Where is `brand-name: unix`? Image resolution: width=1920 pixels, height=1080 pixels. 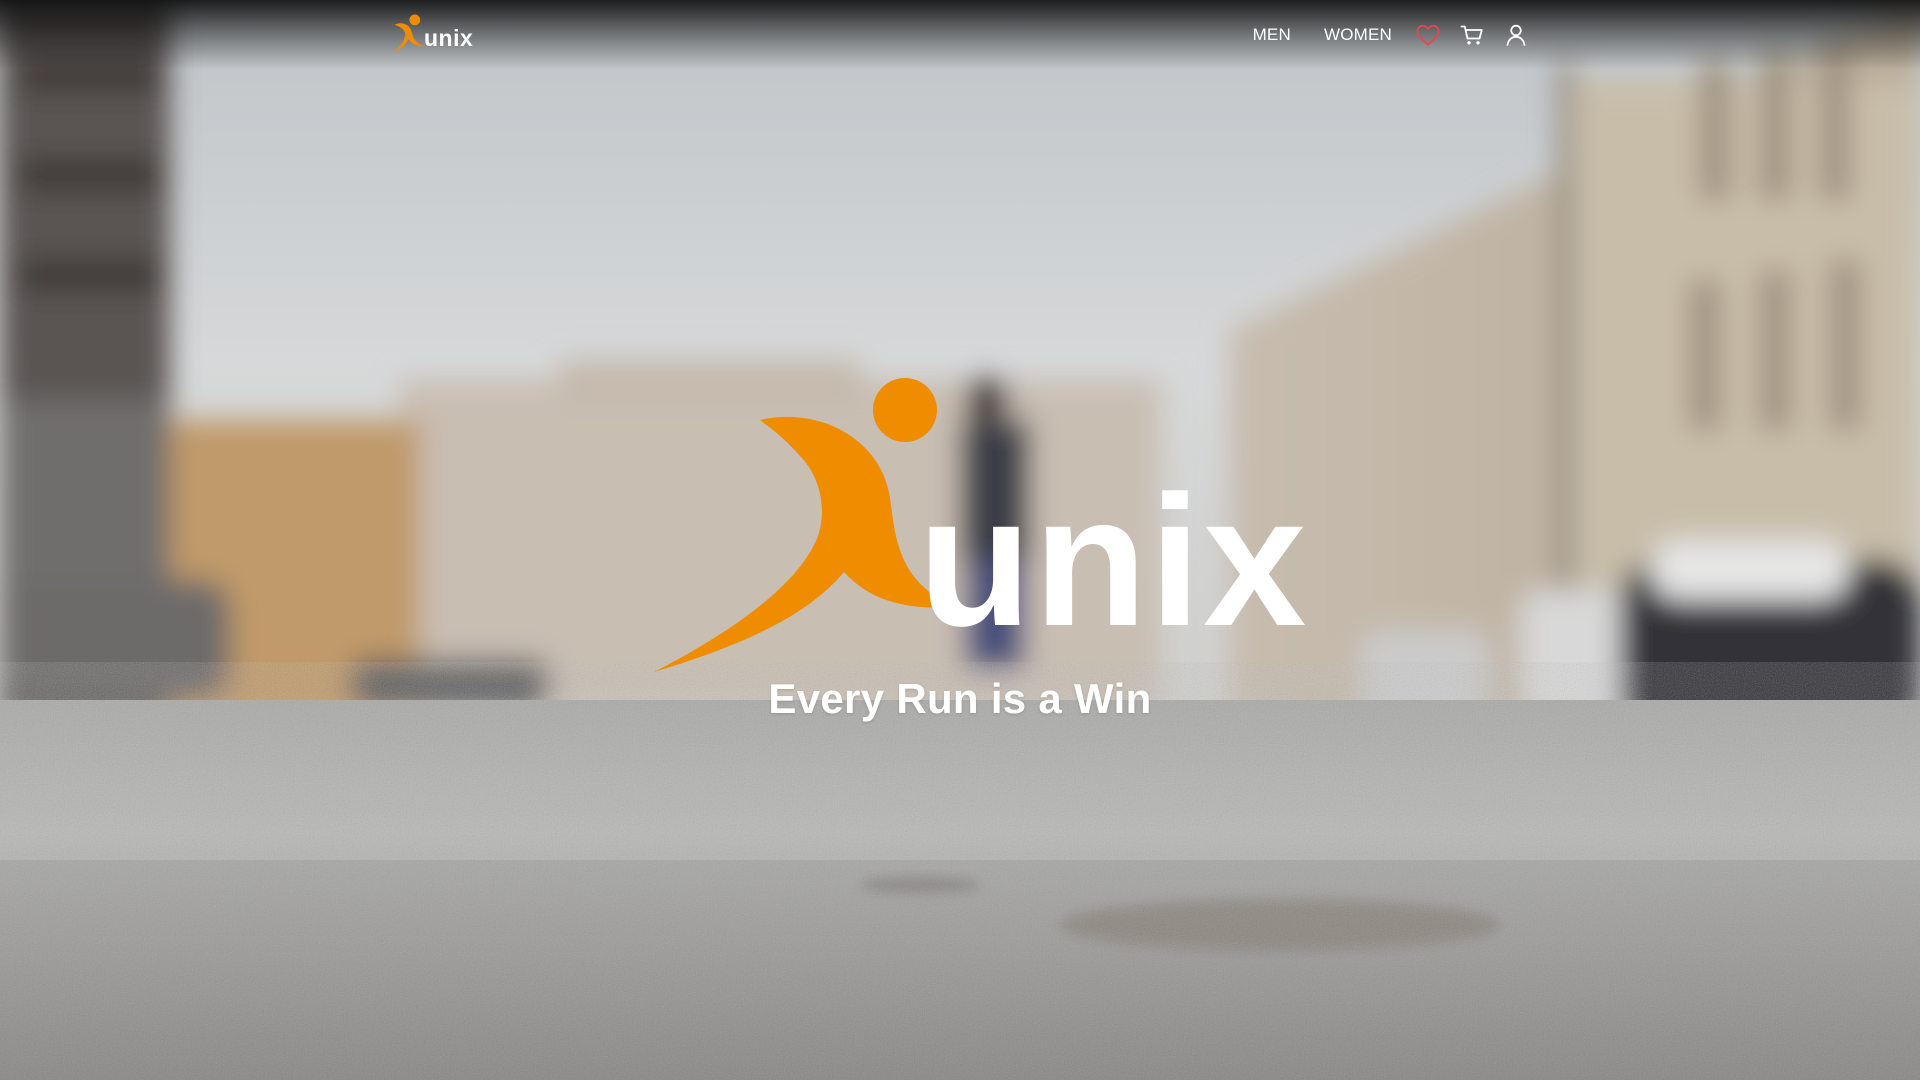 brand-name: unix is located at coordinates (449, 37).